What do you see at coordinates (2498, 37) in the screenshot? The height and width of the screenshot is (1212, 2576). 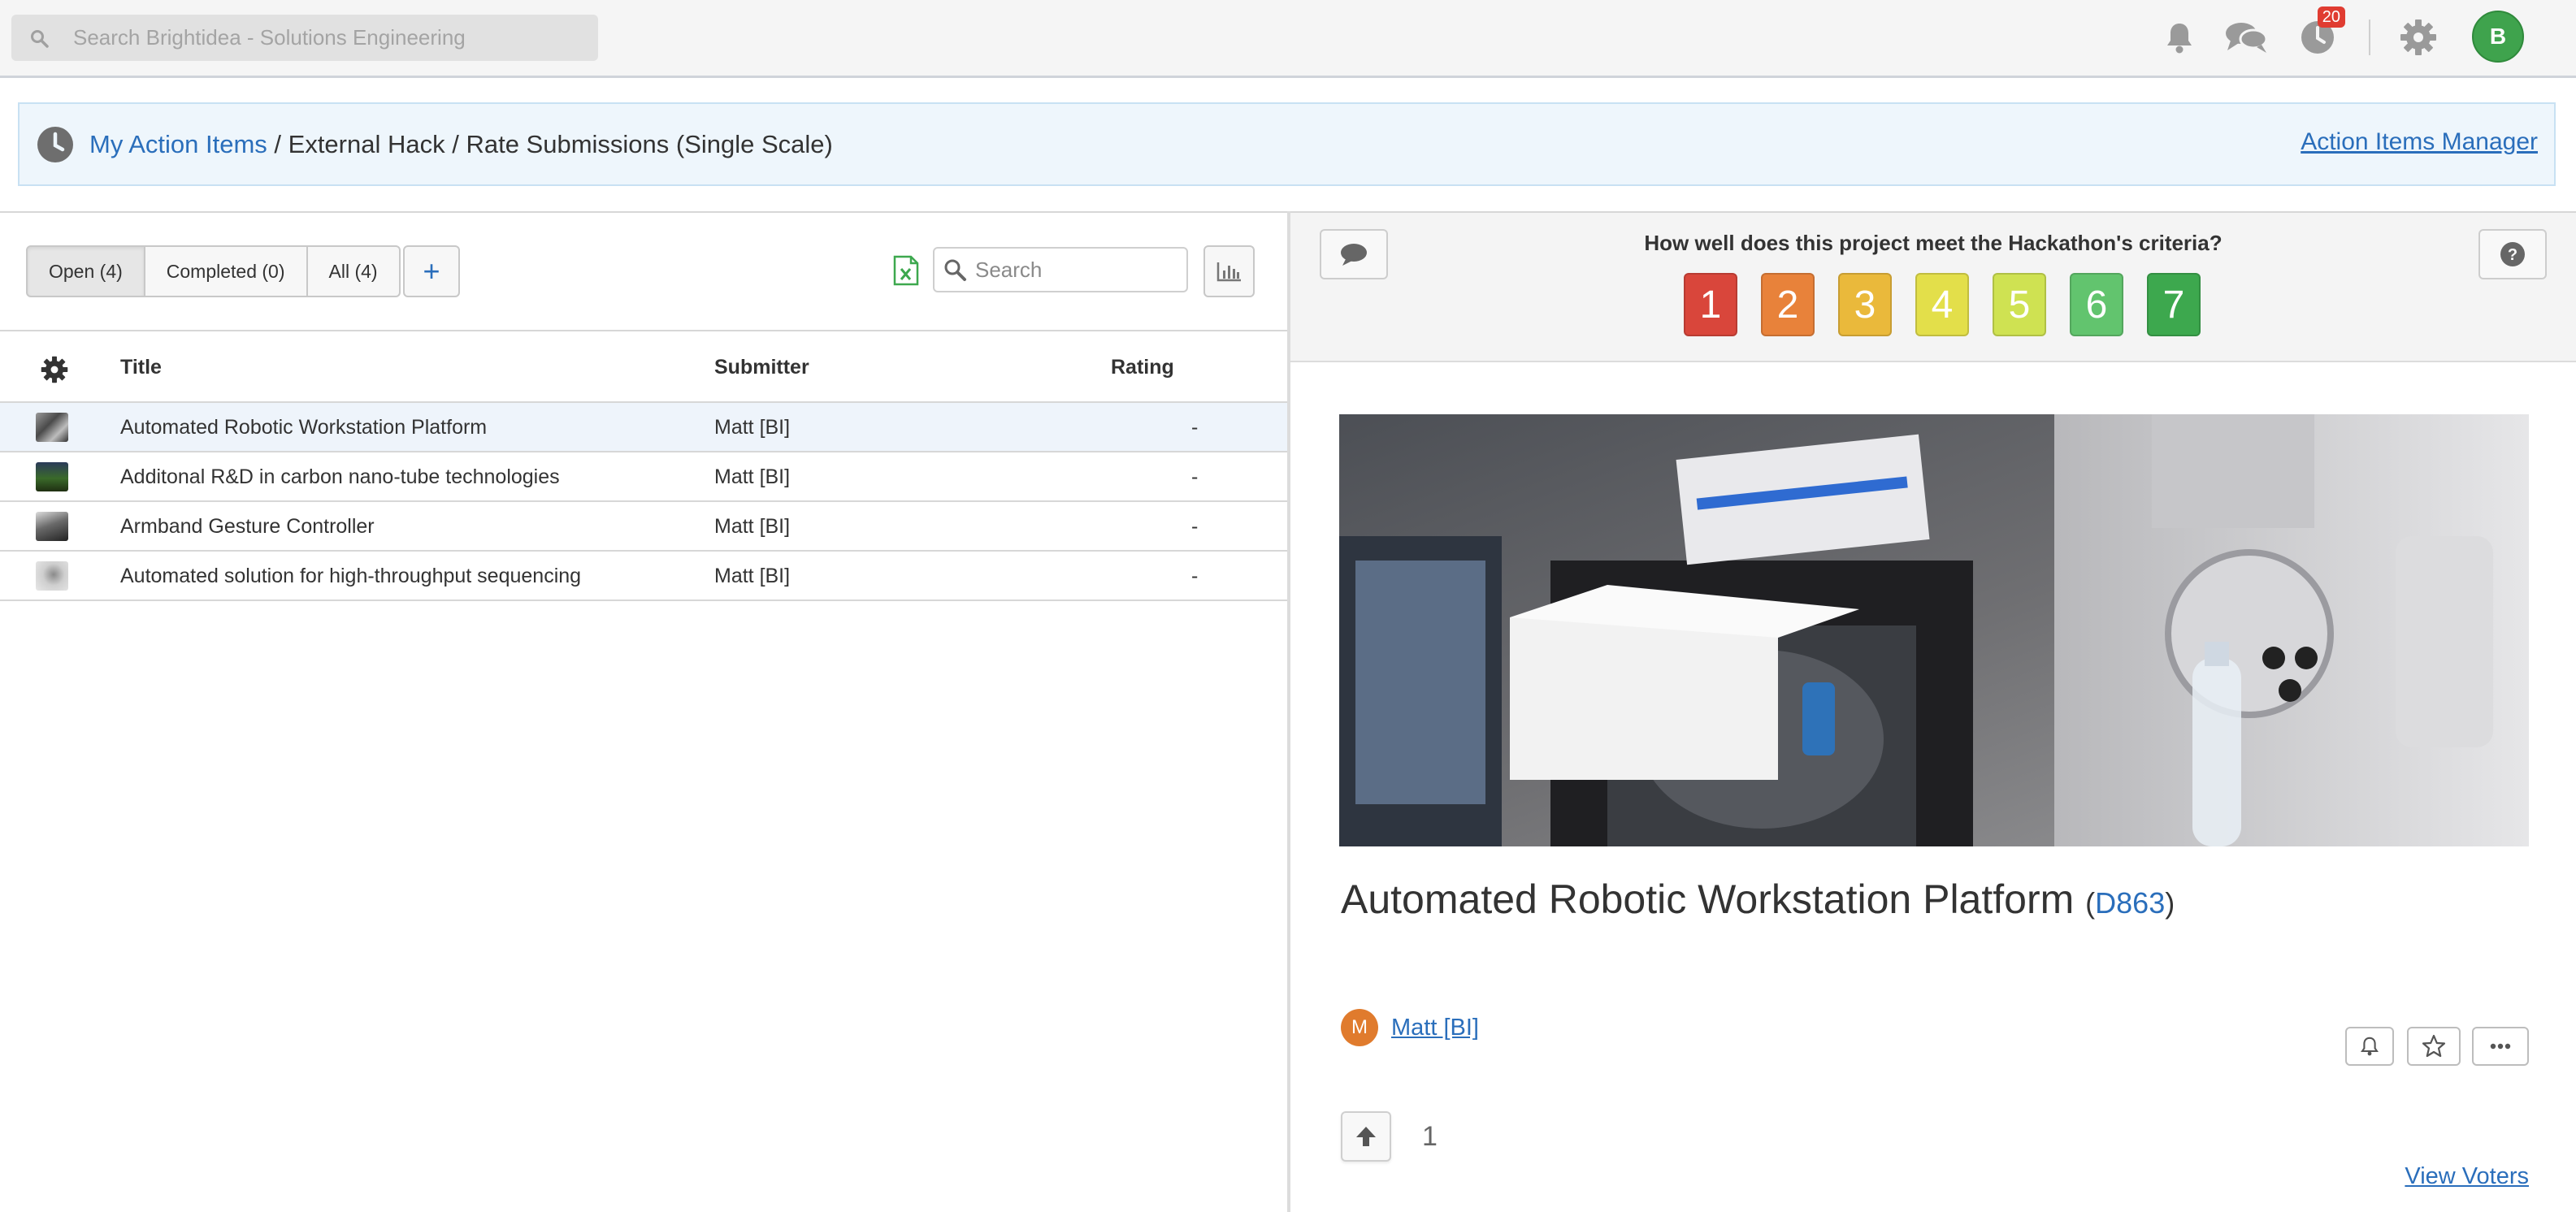 I see `user-avatar: B` at bounding box center [2498, 37].